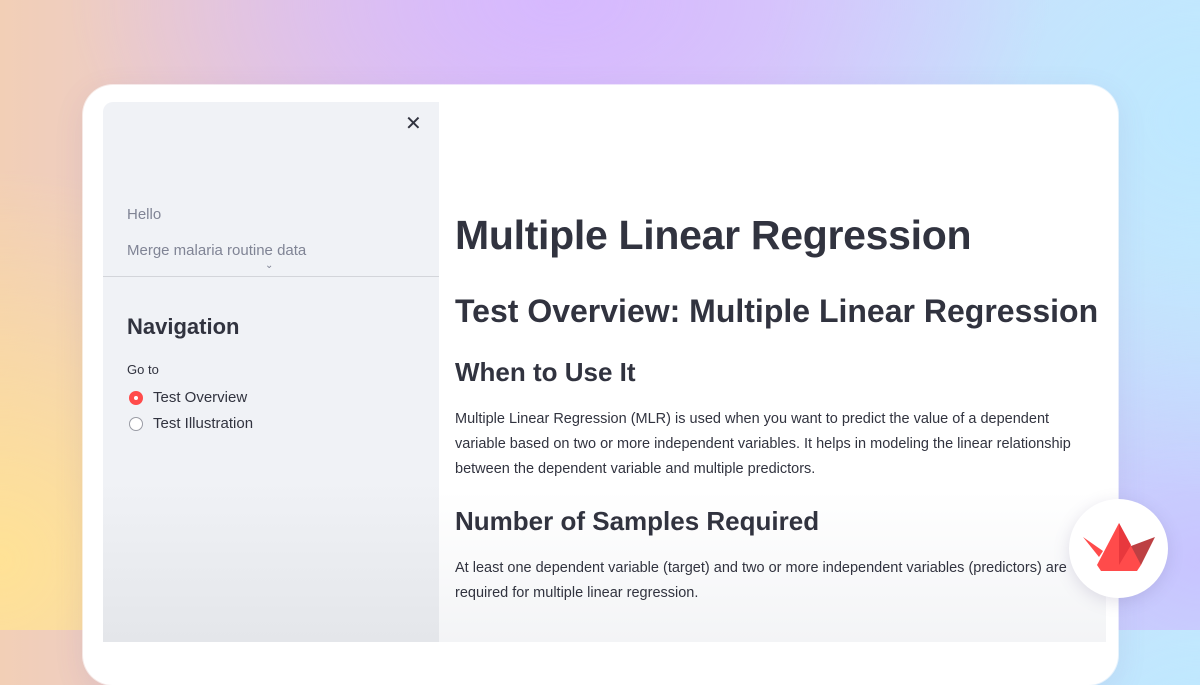  What do you see at coordinates (200, 397) in the screenshot?
I see `radio-option-label: Test Overview` at bounding box center [200, 397].